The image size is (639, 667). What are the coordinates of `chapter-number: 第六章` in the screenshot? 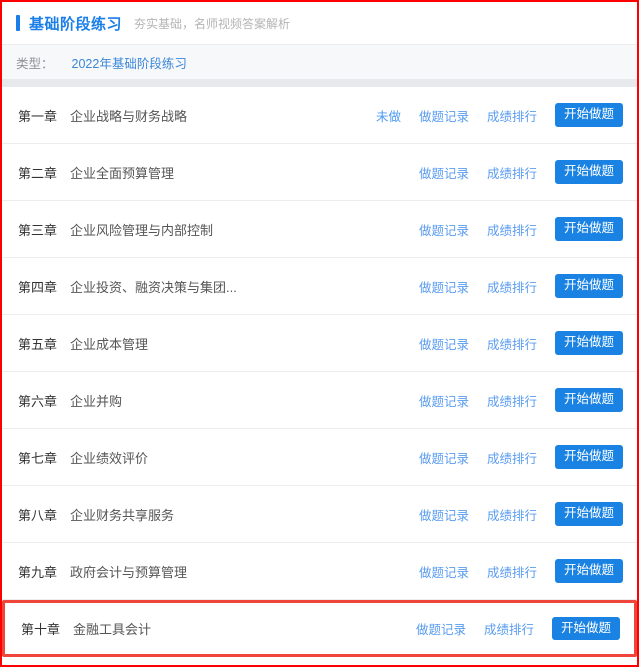 It's located at (38, 401).